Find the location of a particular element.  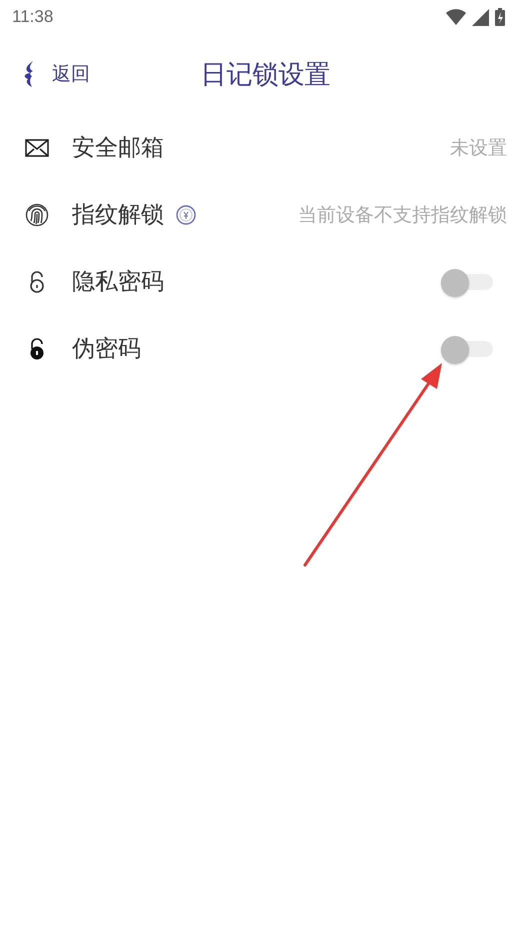

page-title: 日记锁设置 is located at coordinates (265, 75).